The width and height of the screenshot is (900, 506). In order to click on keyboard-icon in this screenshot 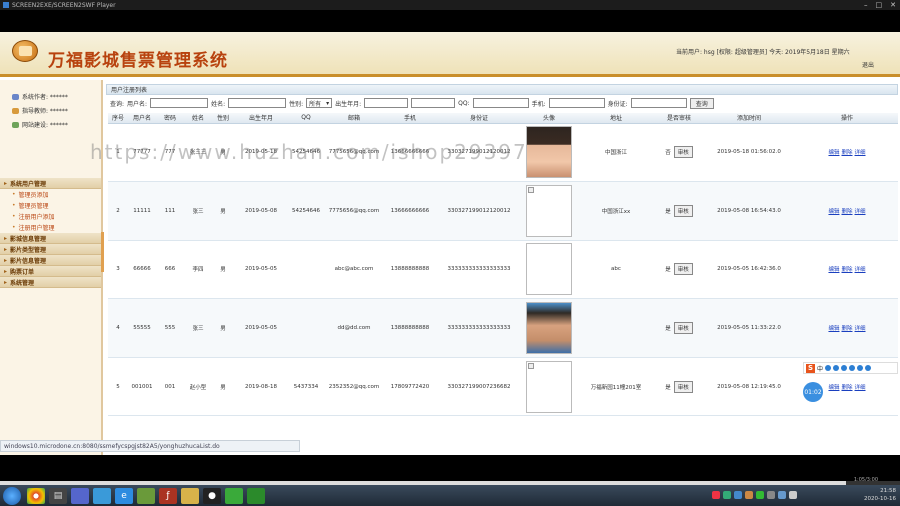, I will do `click(852, 368)`.